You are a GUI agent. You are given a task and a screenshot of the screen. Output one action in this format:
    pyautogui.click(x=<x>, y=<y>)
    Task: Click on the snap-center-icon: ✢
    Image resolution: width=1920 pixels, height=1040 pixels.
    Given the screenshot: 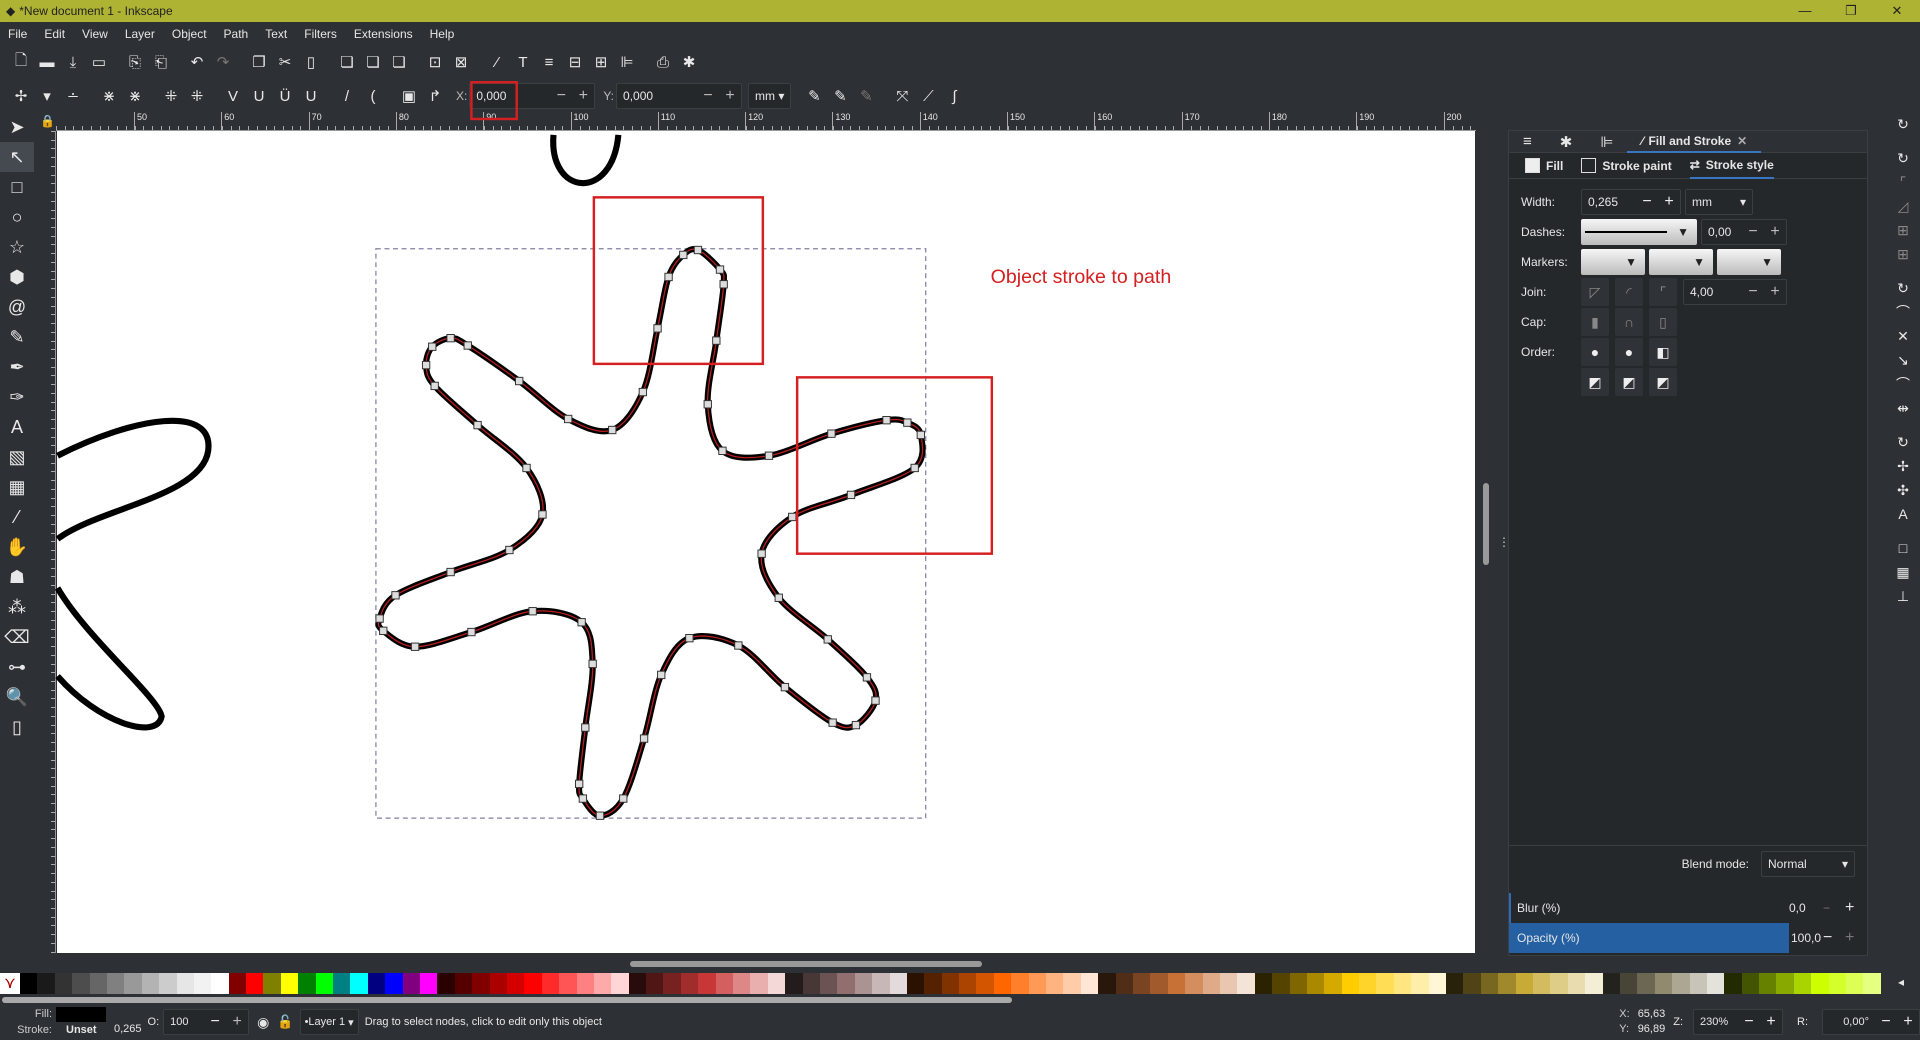 What is the action you would take?
    pyautogui.click(x=1903, y=466)
    